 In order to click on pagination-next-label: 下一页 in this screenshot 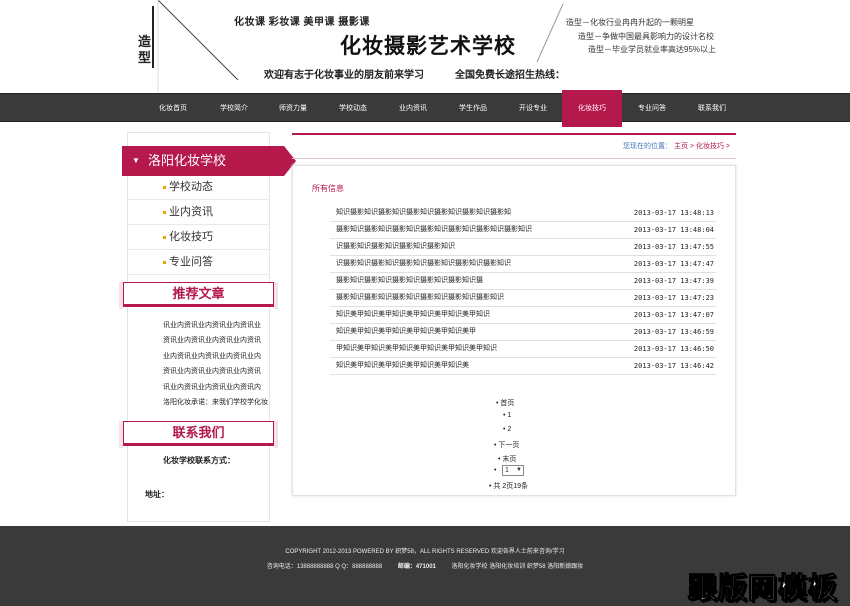, I will do `click(509, 445)`.